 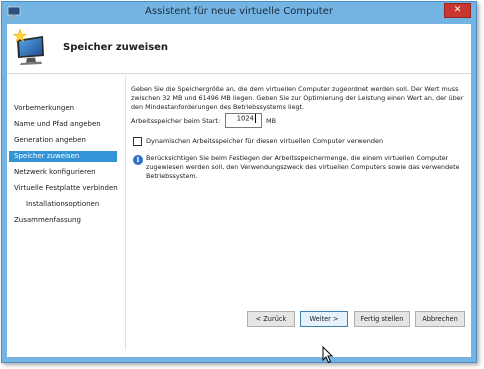 I want to click on sidebar-divider, so click(x=125, y=212).